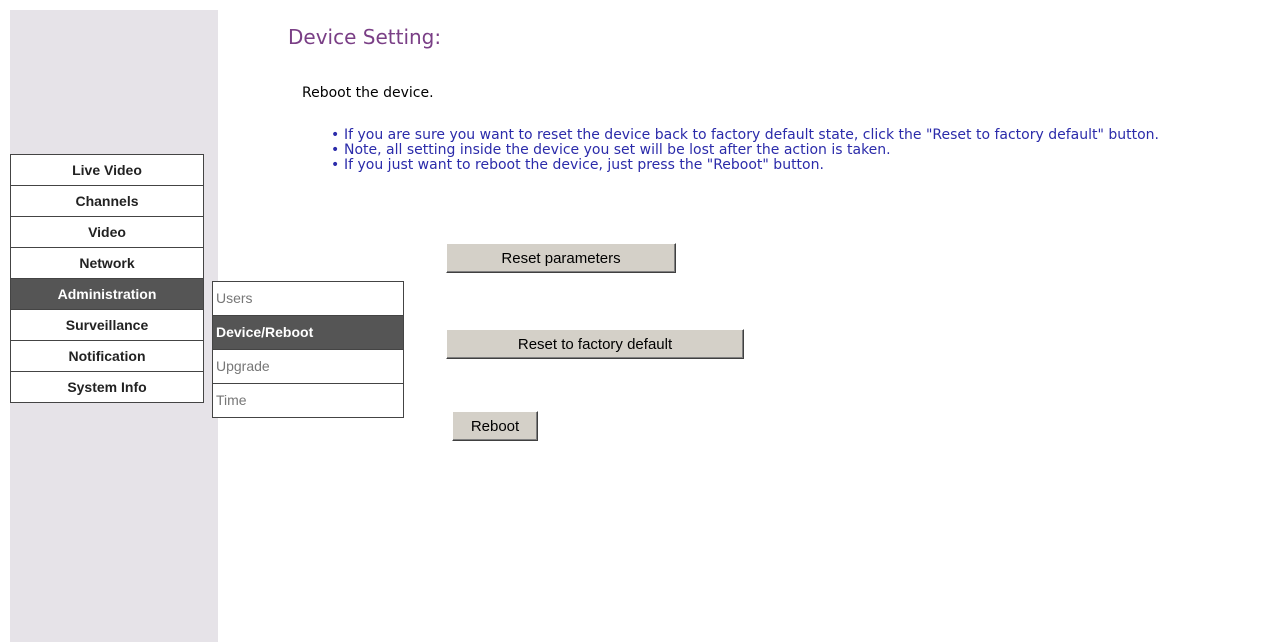  I want to click on reboot-button: Reboot, so click(495, 426).